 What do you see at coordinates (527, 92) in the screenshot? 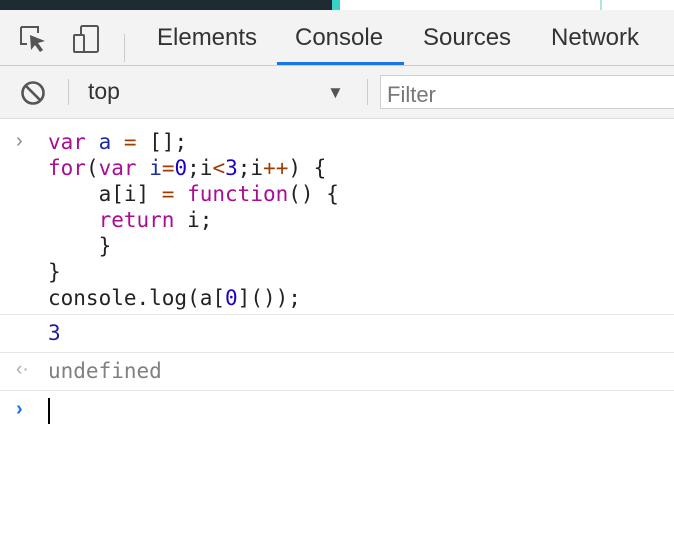
I see `filter-input: Filter` at bounding box center [527, 92].